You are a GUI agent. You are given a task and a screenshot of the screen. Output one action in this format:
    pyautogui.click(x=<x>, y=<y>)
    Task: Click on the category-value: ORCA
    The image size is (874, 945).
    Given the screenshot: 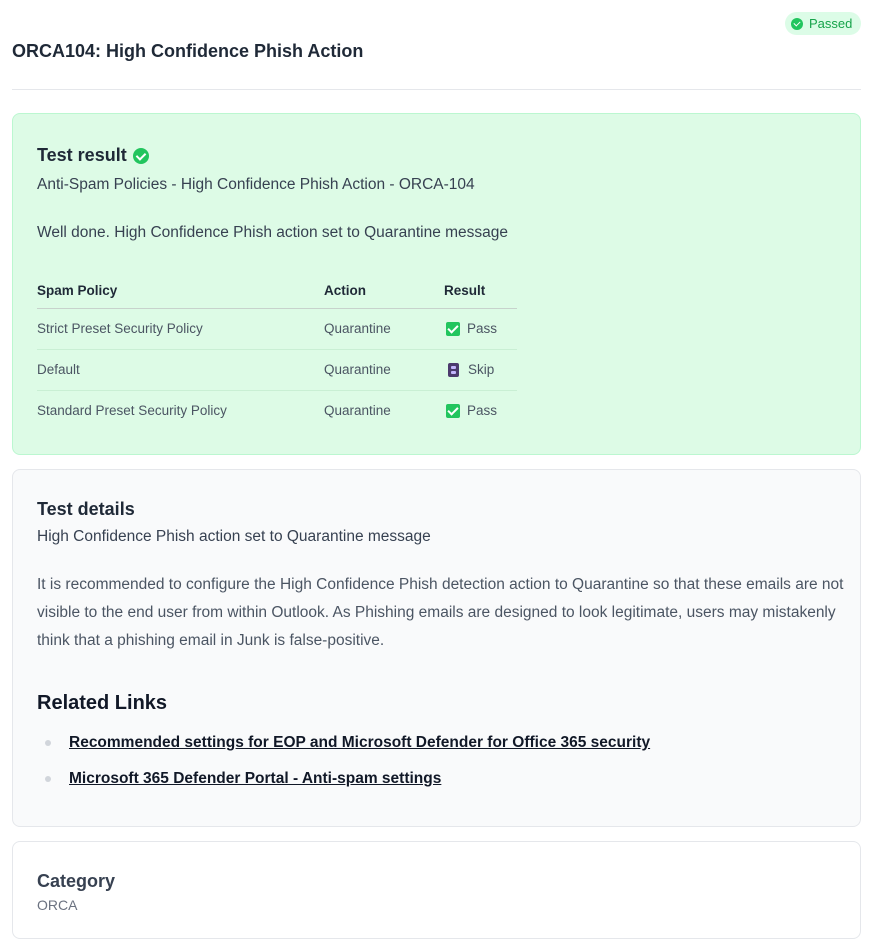 What is the action you would take?
    pyautogui.click(x=57, y=905)
    